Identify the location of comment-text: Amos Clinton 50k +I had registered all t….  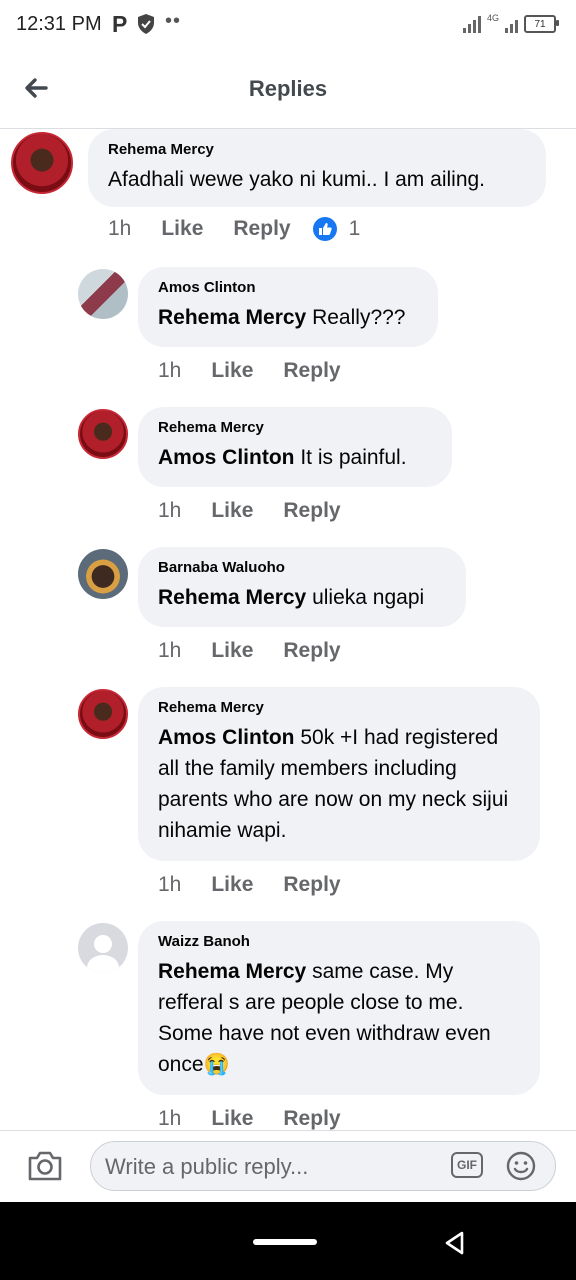
(339, 784).